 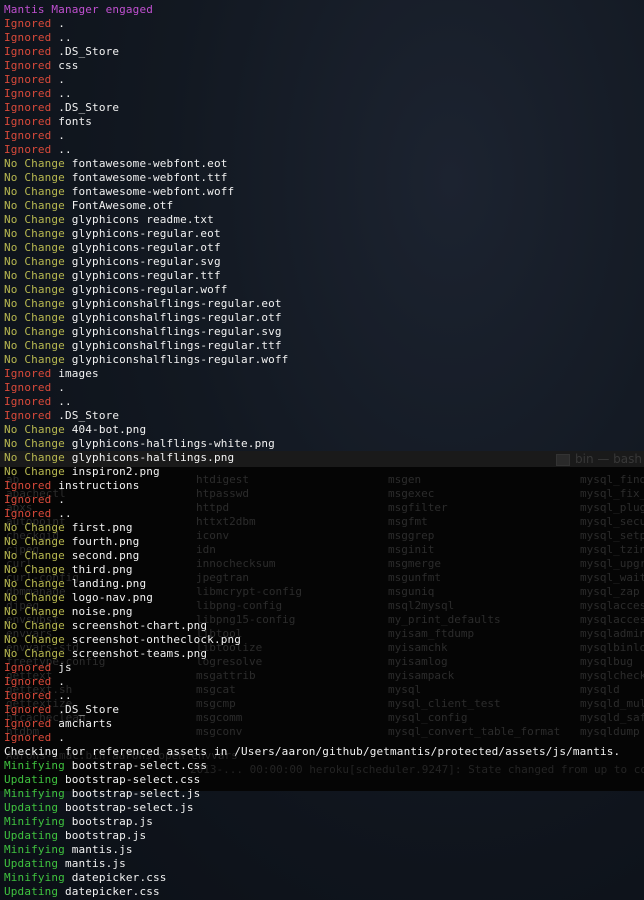 What do you see at coordinates (312, 570) in the screenshot?
I see `terminal-line: No Change third.png` at bounding box center [312, 570].